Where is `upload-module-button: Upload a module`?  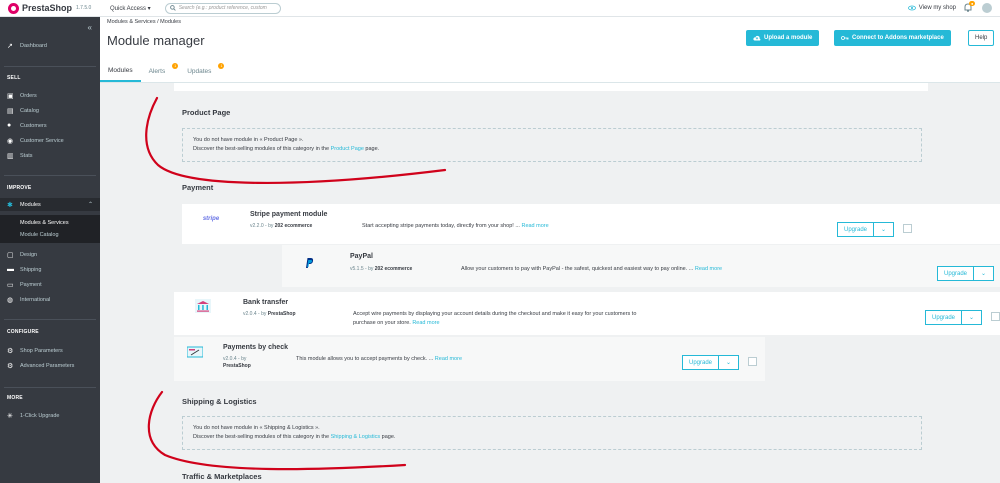
upload-module-button: Upload a module is located at coordinates (783, 38).